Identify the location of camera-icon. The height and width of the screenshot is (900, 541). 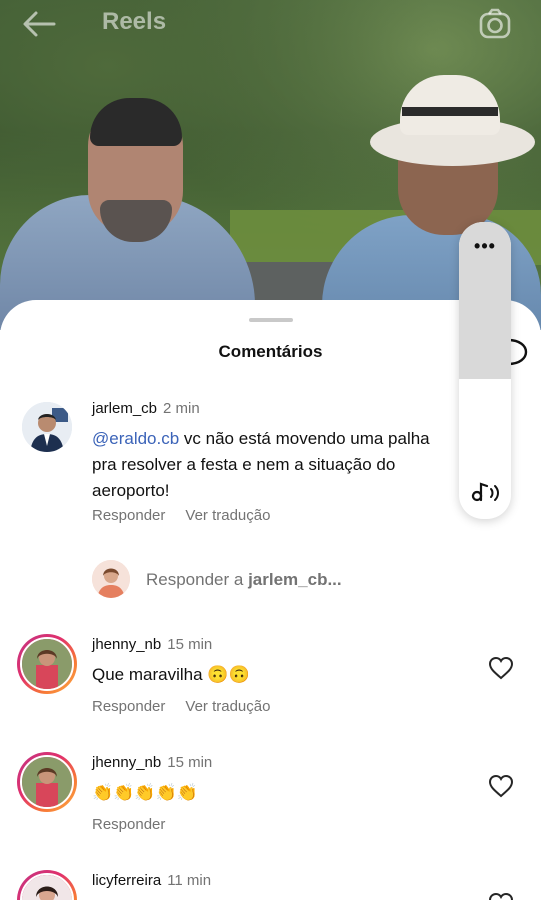
(495, 24).